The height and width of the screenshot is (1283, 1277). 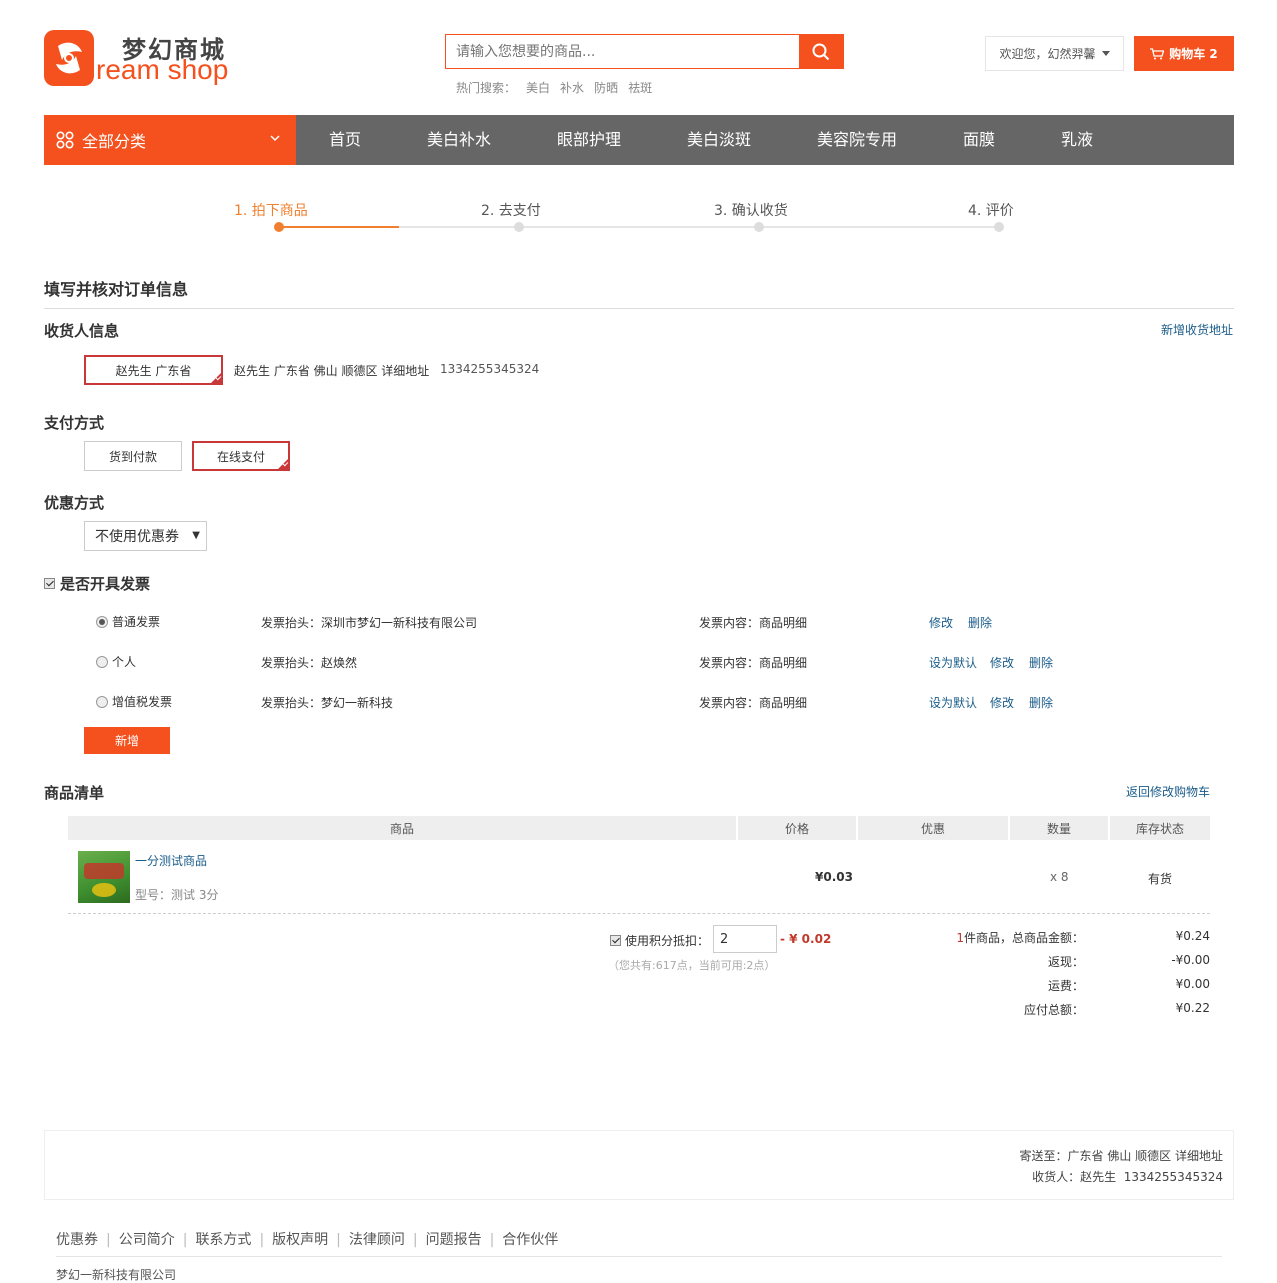 What do you see at coordinates (271, 211) in the screenshot?
I see `step-1: 1. 拍下商品` at bounding box center [271, 211].